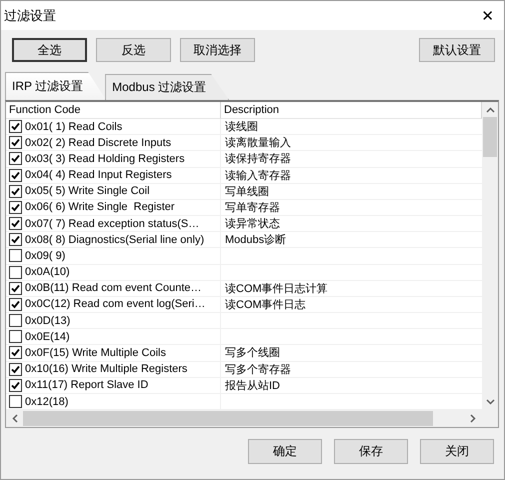  I want to click on function-code-cell: 0x0D(13), so click(47, 320).